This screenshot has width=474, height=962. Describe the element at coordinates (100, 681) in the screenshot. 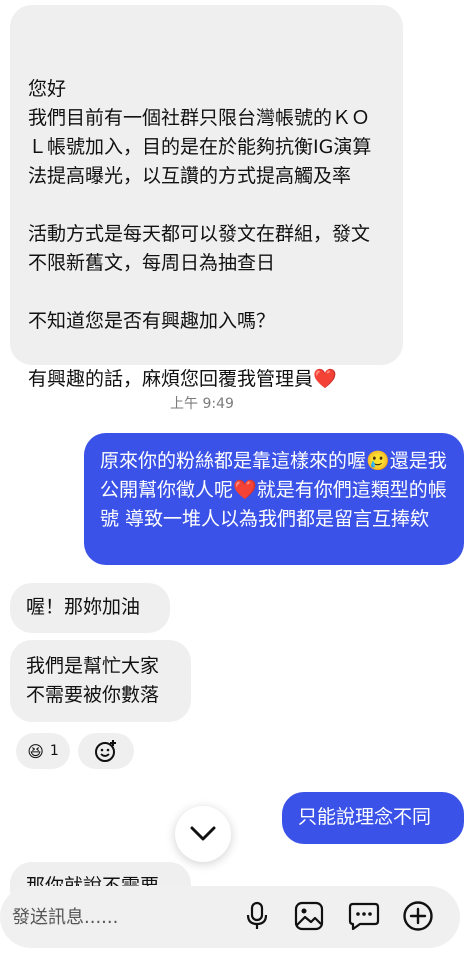

I see `incoming-message: 我們是幫忙大家 不需要被你數落` at that location.